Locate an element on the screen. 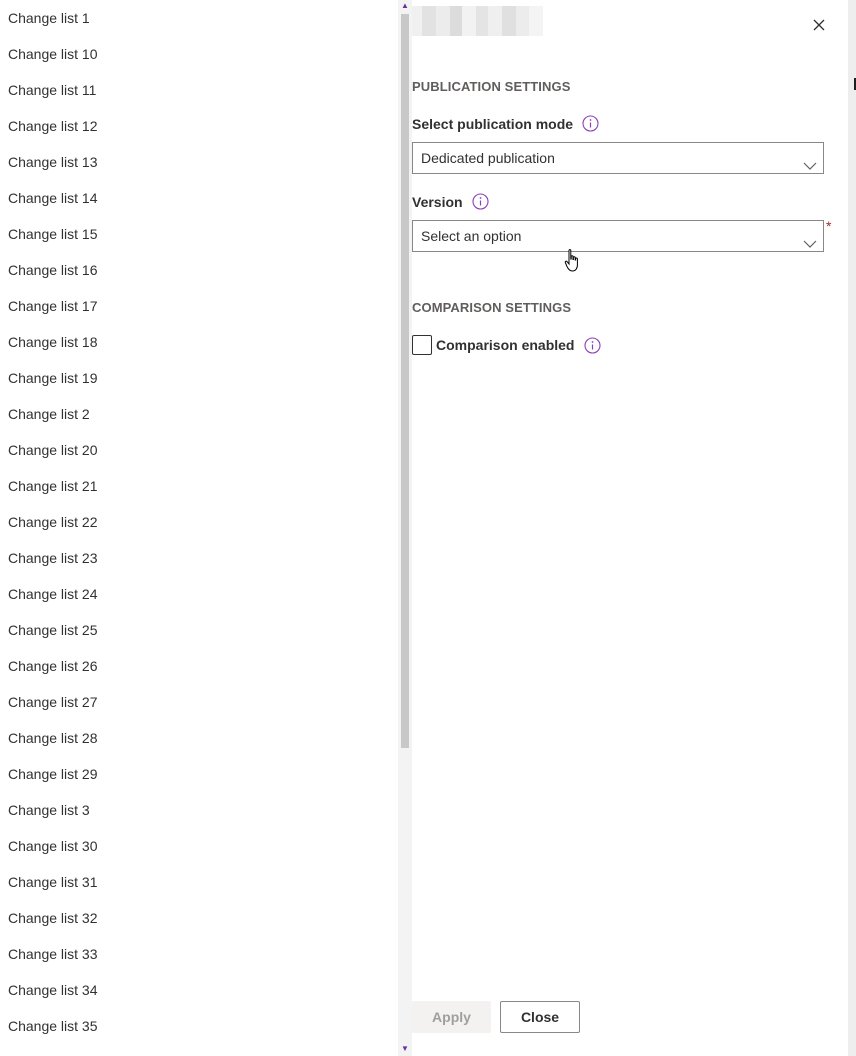 This screenshot has width=856, height=1056. hand-pointer-cursor-icon is located at coordinates (573, 261).